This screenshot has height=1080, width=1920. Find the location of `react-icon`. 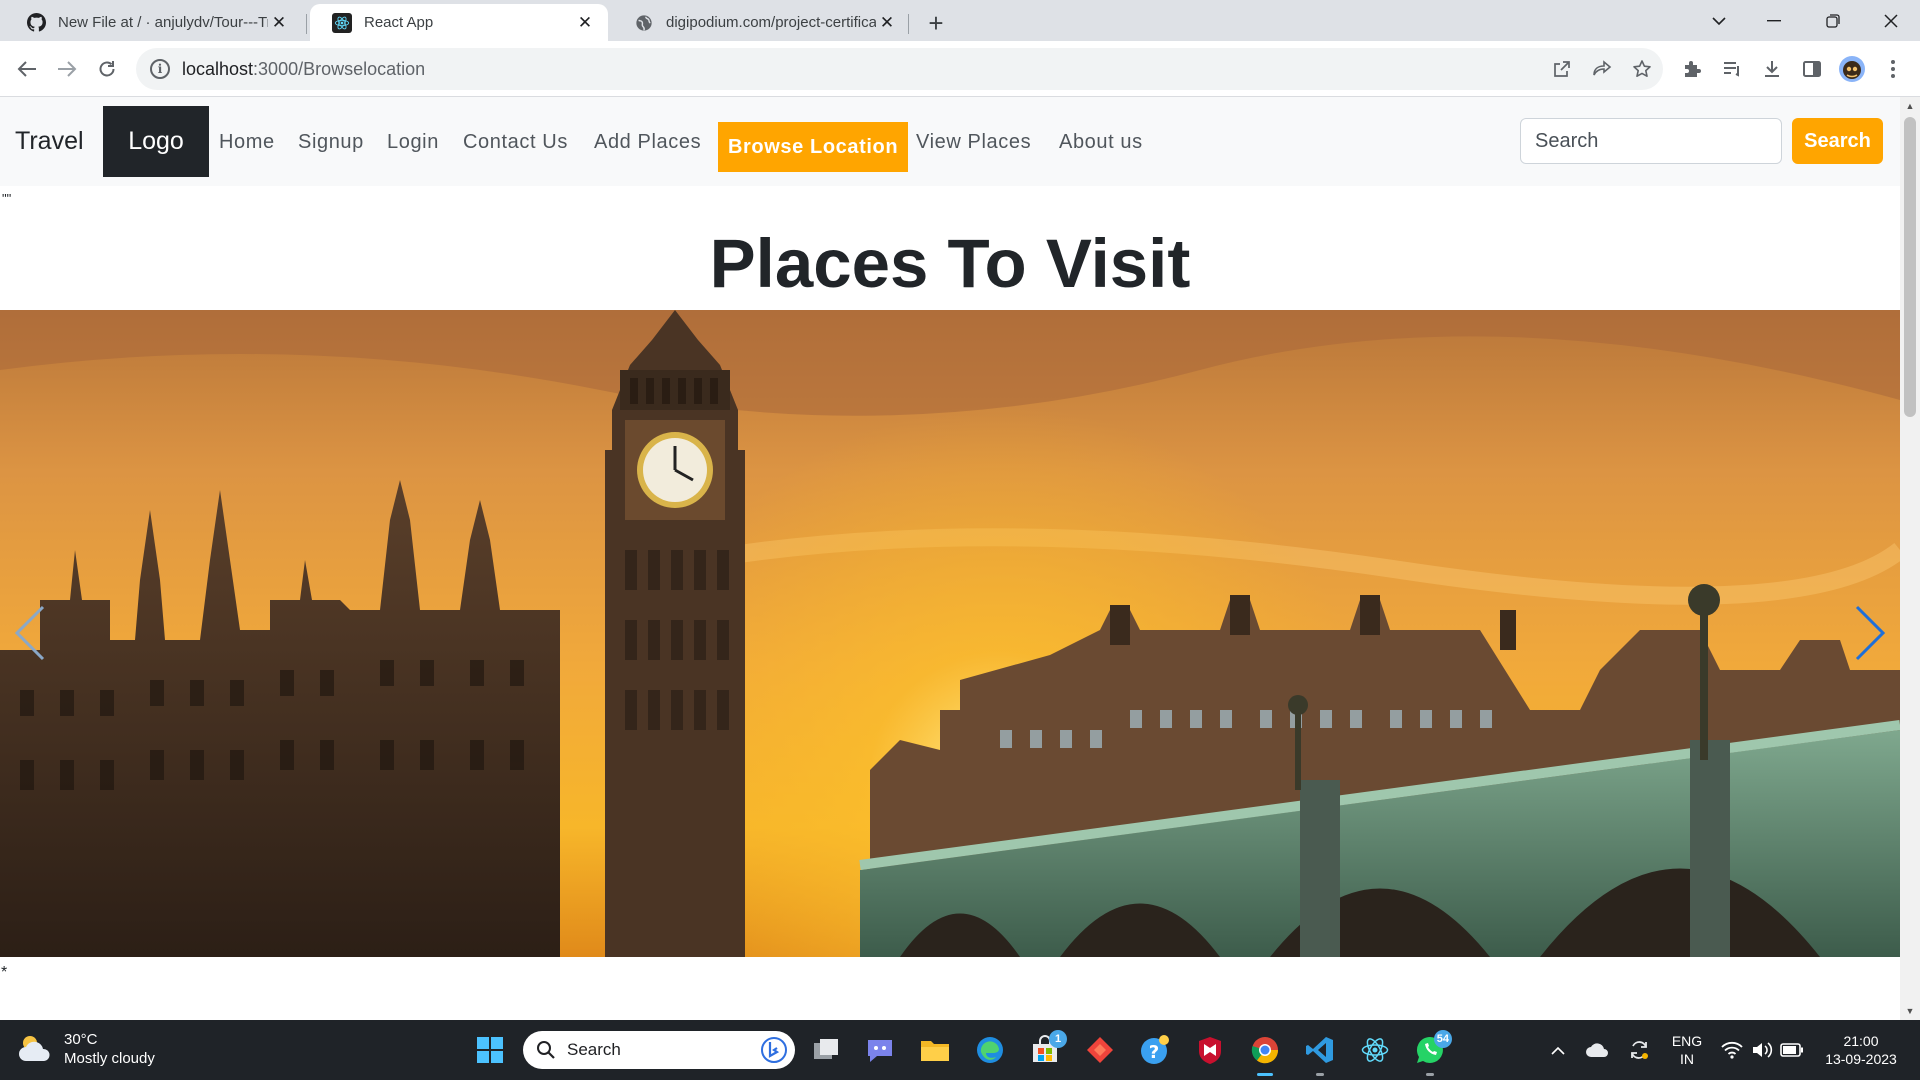

react-icon is located at coordinates (342, 22).